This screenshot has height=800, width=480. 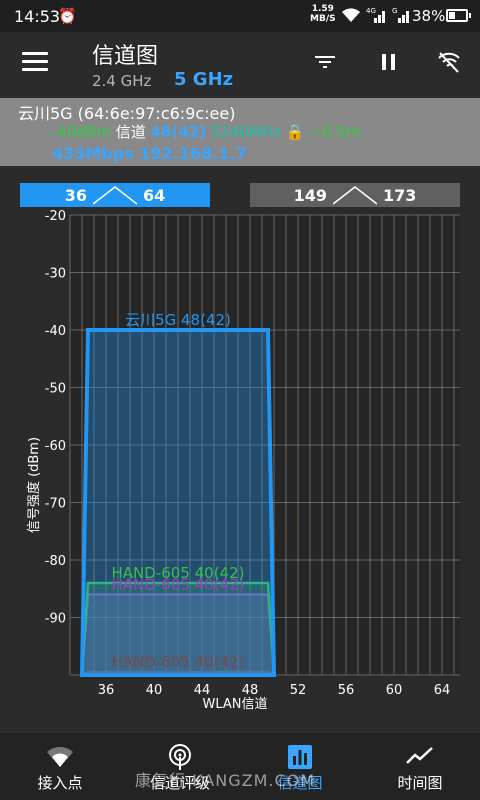 What do you see at coordinates (442, 690) in the screenshot?
I see `x-tick-label: 64` at bounding box center [442, 690].